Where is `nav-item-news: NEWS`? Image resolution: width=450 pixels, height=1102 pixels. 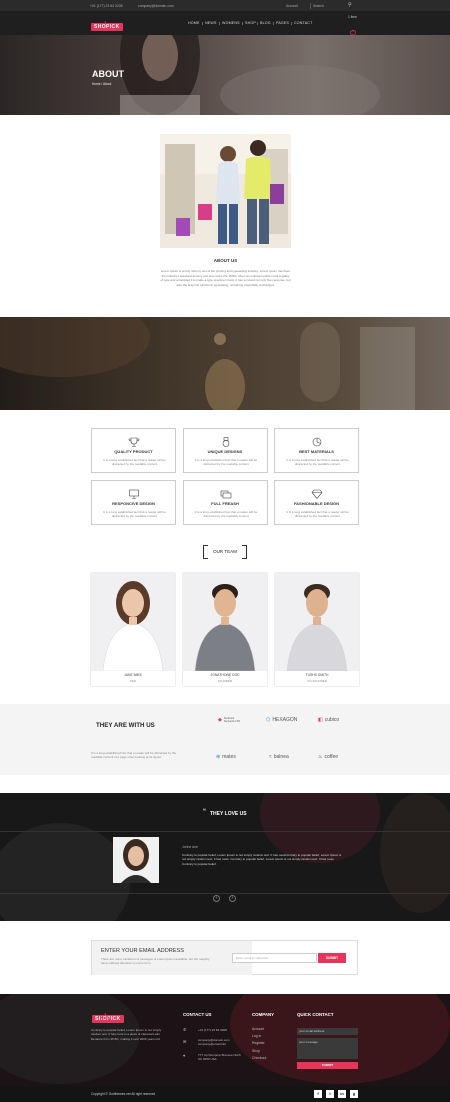 nav-item-news: NEWS is located at coordinates (211, 23).